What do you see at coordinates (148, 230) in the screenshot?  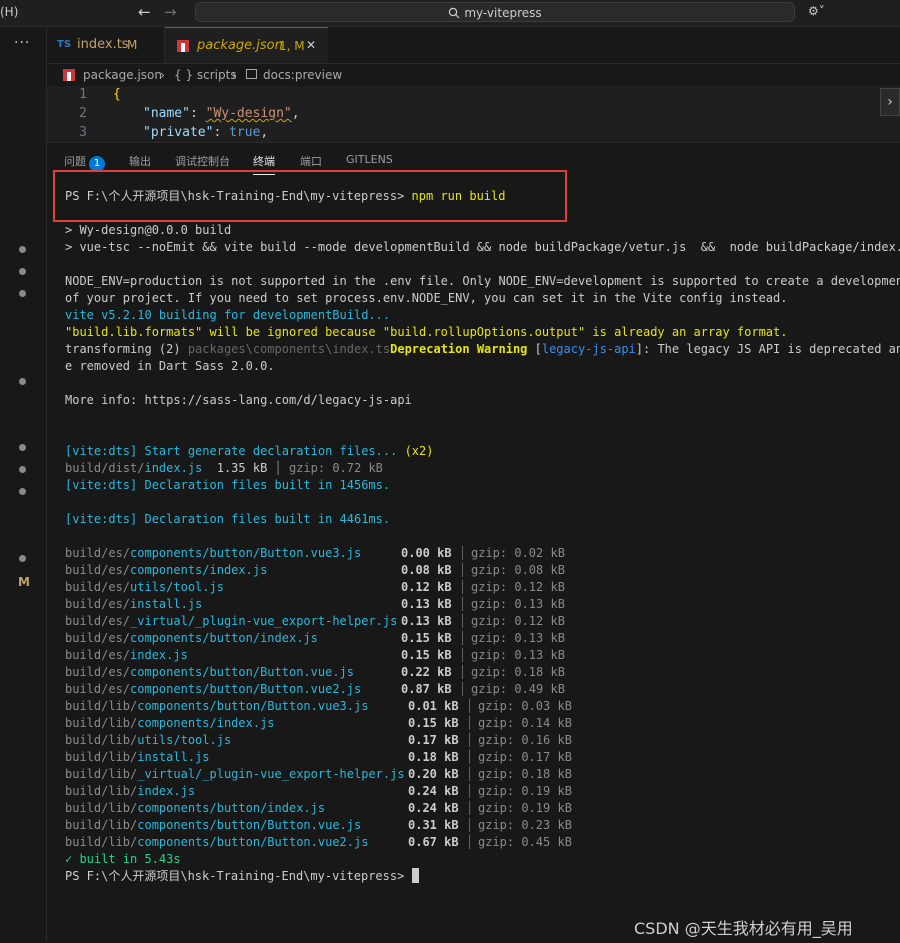 I see `terminal-line: > Wy-design@0.0.0 build` at bounding box center [148, 230].